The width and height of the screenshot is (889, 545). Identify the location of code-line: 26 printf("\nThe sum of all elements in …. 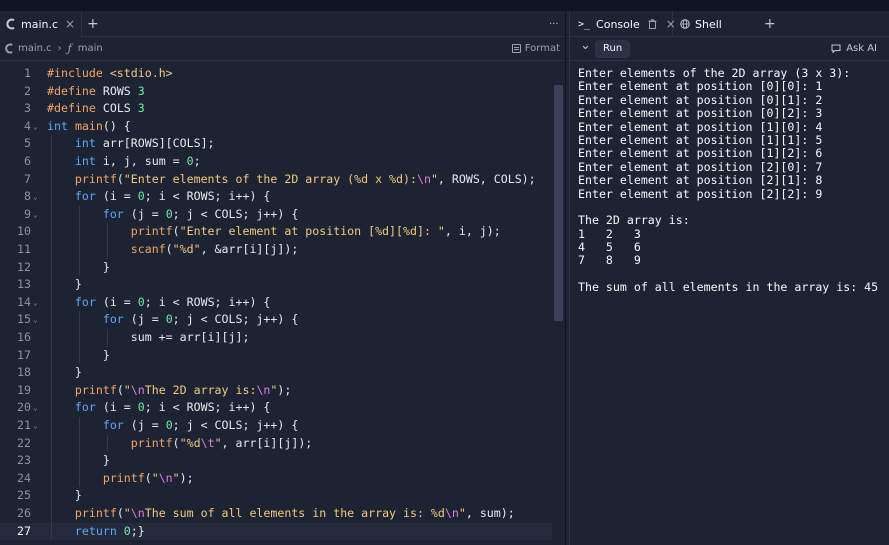
(276, 514).